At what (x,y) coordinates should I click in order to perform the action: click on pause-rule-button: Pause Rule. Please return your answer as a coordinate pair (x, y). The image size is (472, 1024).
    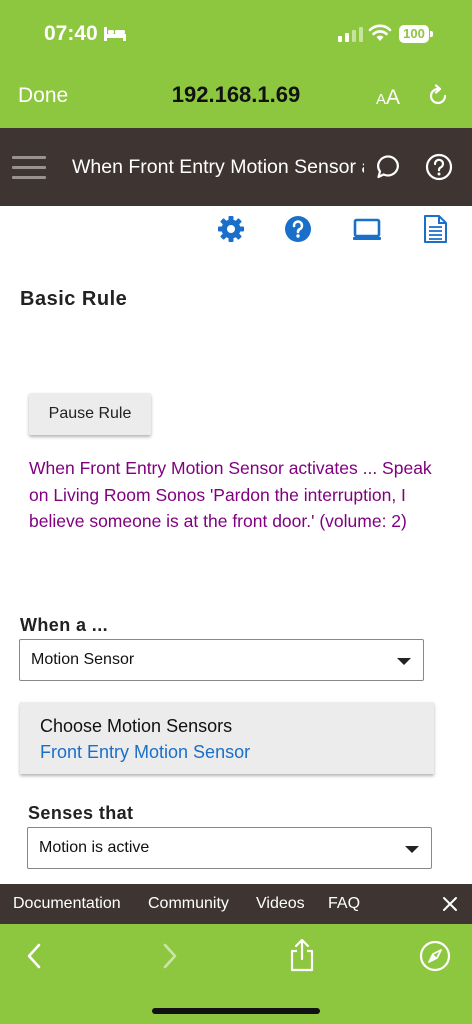
    Looking at the image, I should click on (90, 414).